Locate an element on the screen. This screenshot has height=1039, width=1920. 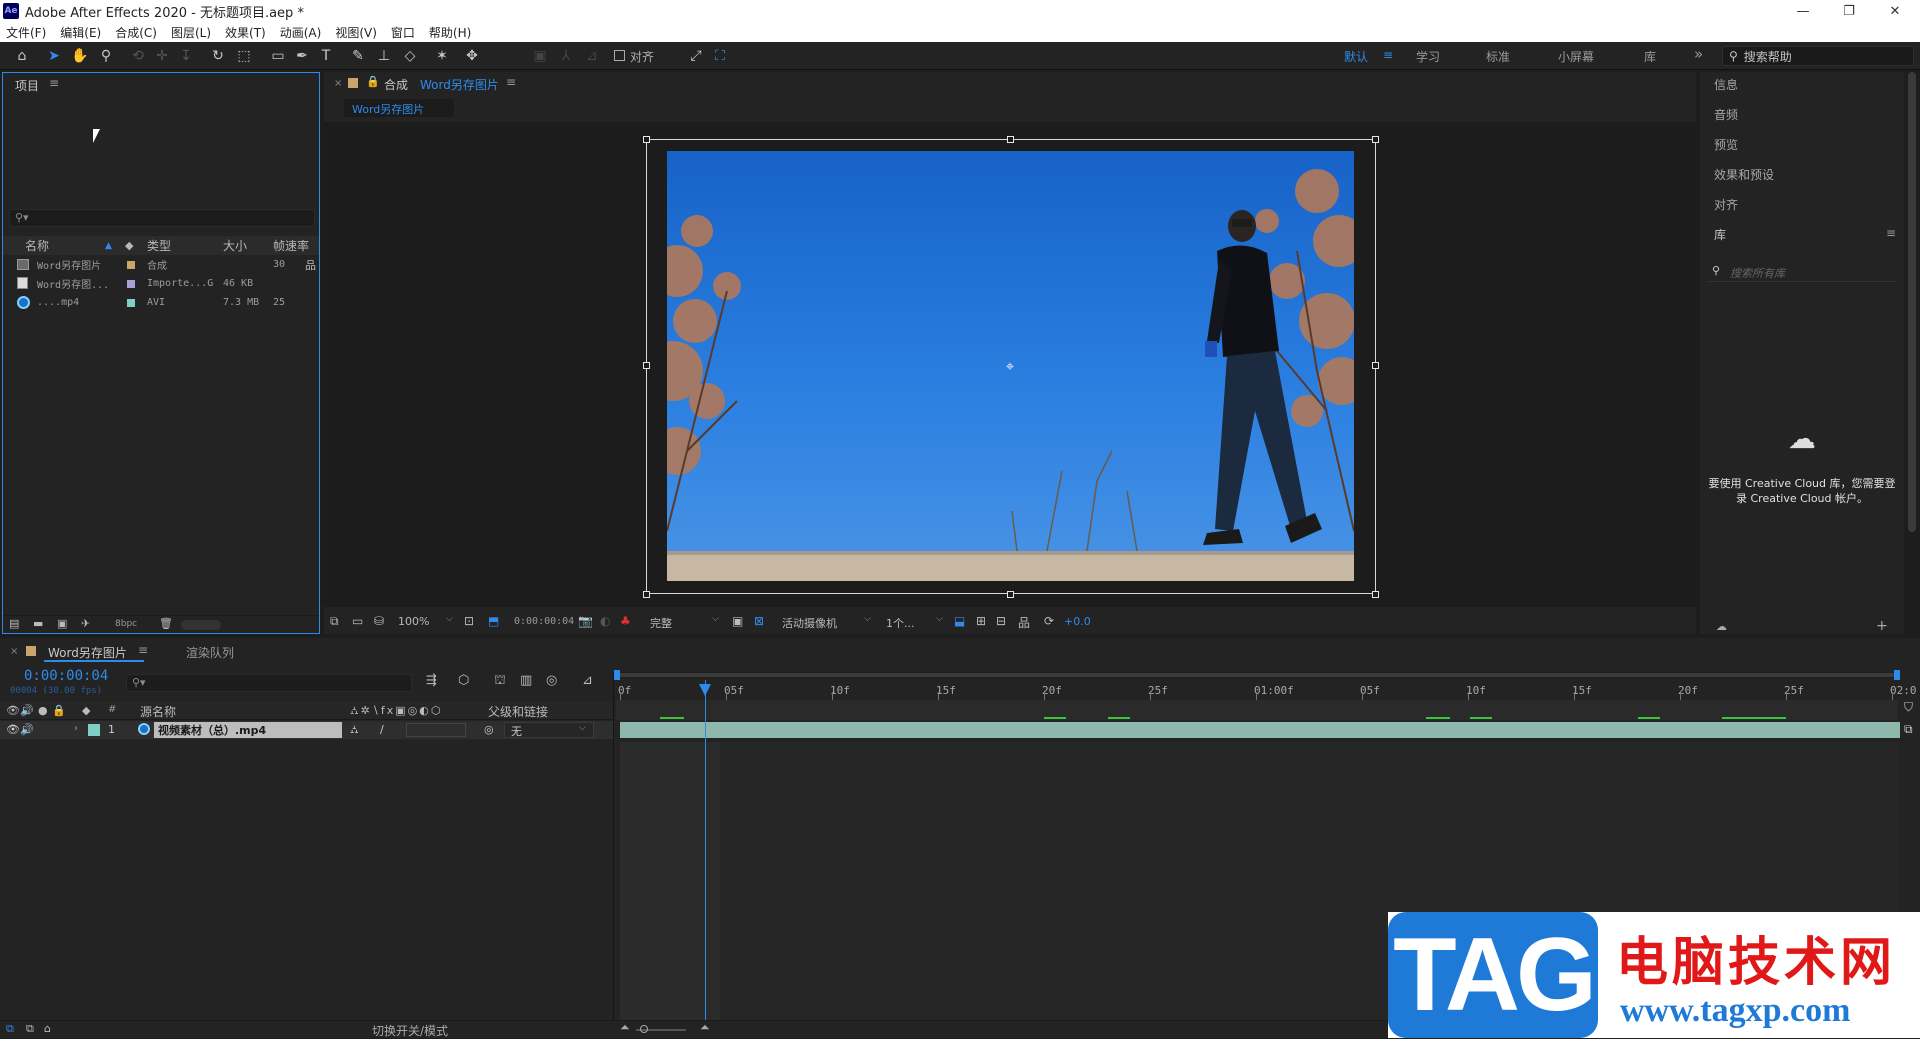
menu-help: 帮助(H) is located at coordinates (450, 32).